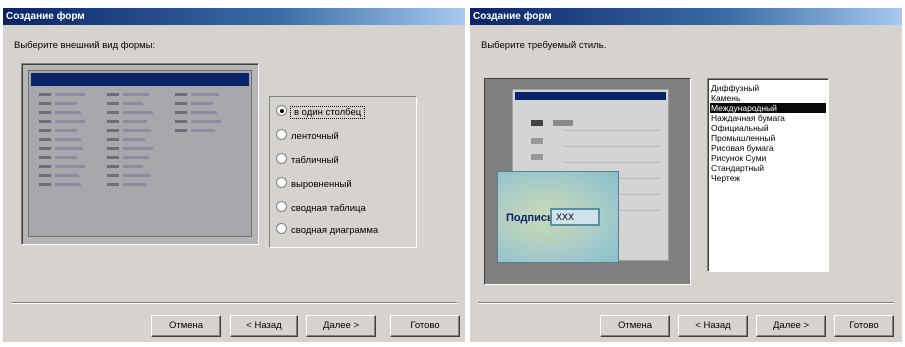  What do you see at coordinates (768, 98) in the screenshot?
I see `list-item: Камень` at bounding box center [768, 98].